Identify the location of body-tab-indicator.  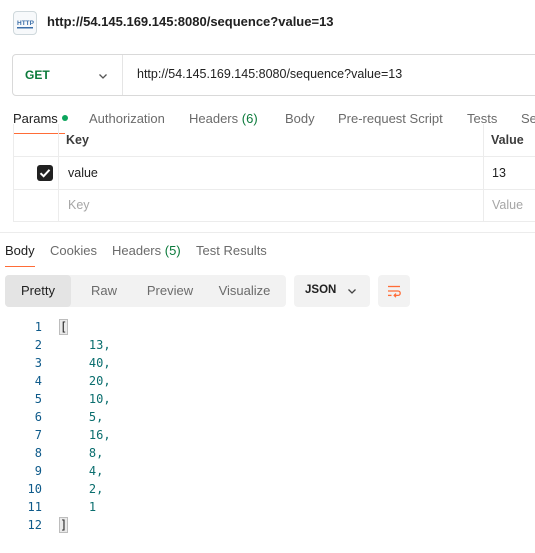
(20, 266).